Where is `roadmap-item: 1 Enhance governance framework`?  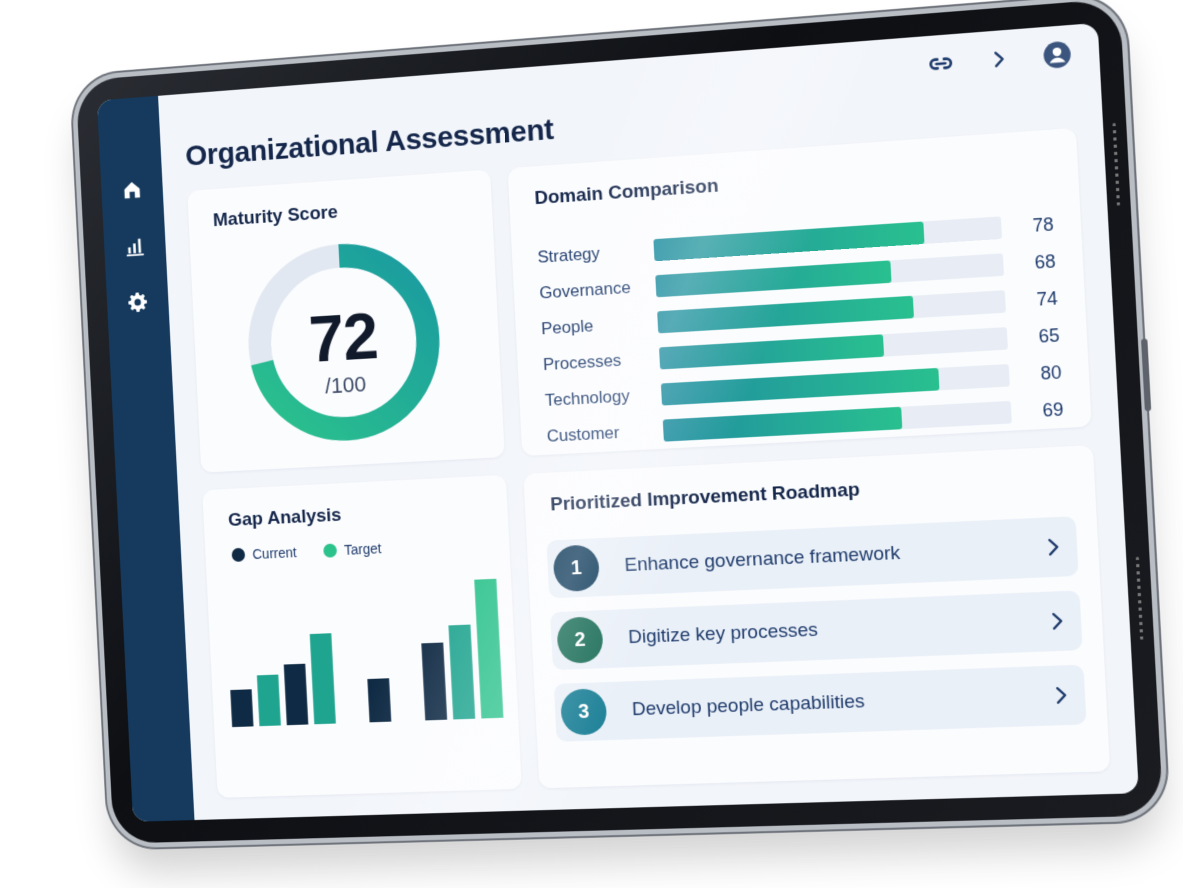 roadmap-item: 1 Enhance governance framework is located at coordinates (812, 557).